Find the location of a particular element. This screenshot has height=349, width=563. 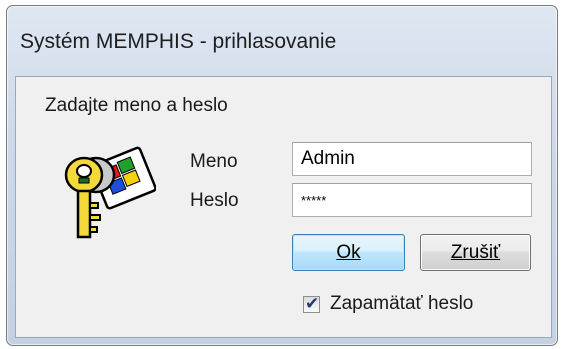

username-label: Meno is located at coordinates (214, 161).